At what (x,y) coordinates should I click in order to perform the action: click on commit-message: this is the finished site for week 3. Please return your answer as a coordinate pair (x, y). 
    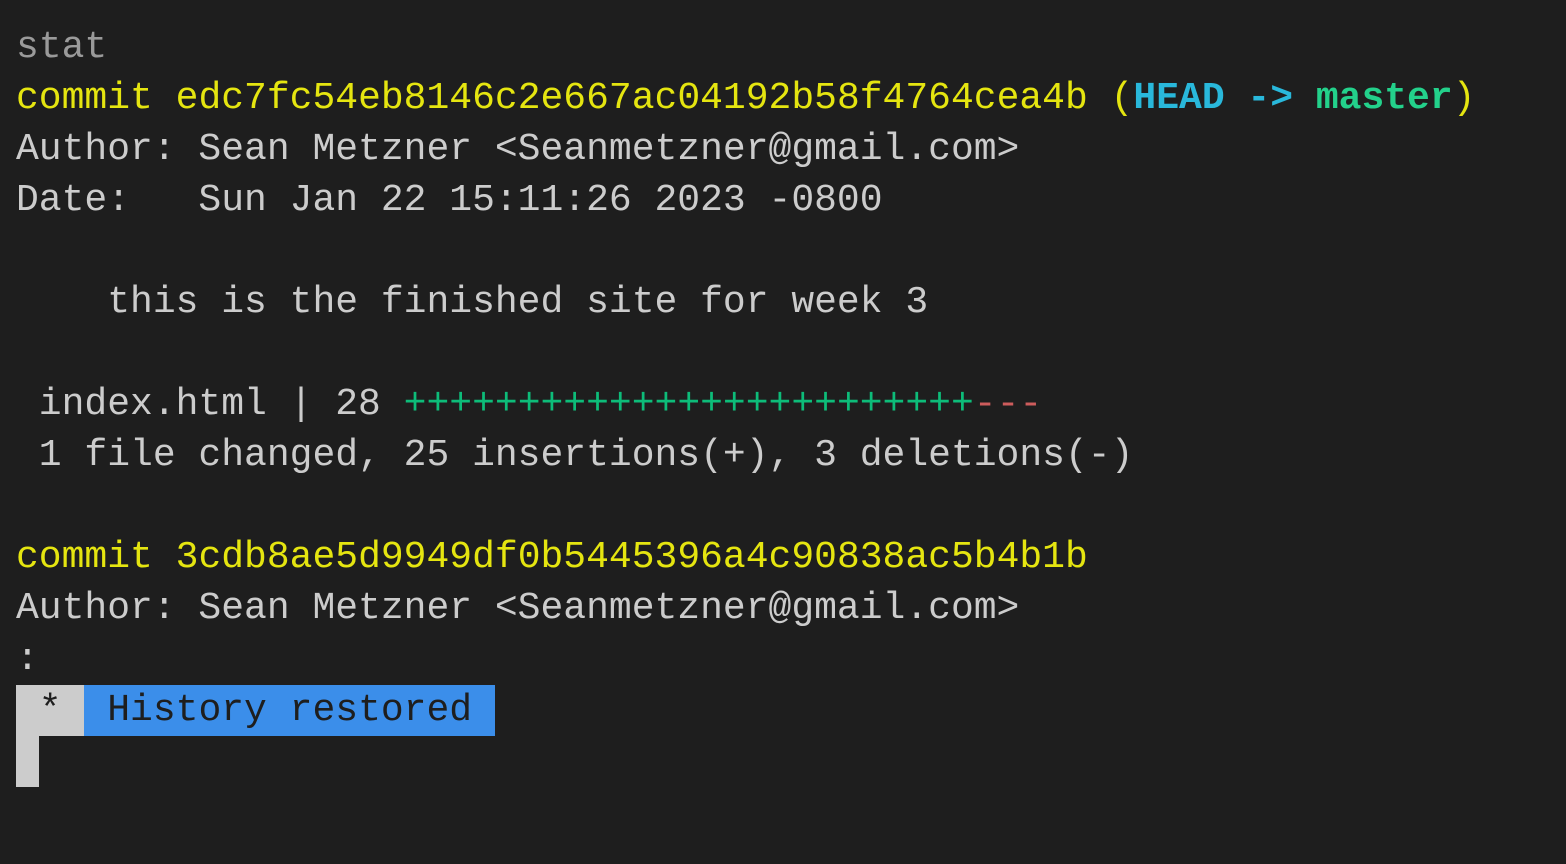
    Looking at the image, I should click on (472, 302).